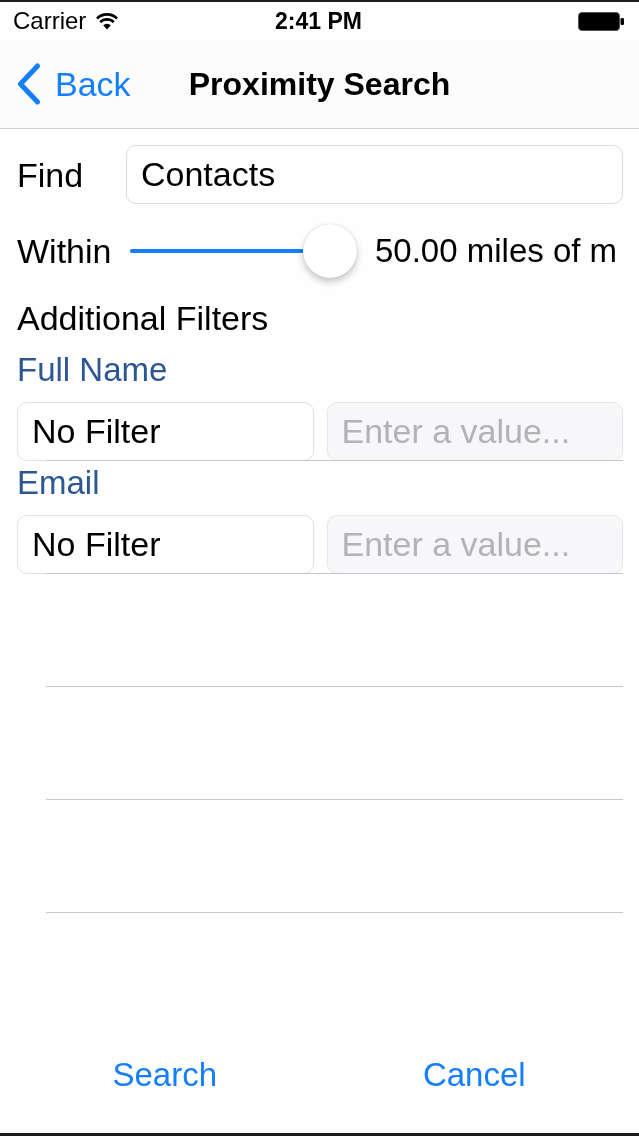 The height and width of the screenshot is (1136, 639). What do you see at coordinates (29, 84) in the screenshot?
I see `back-chevron-icon` at bounding box center [29, 84].